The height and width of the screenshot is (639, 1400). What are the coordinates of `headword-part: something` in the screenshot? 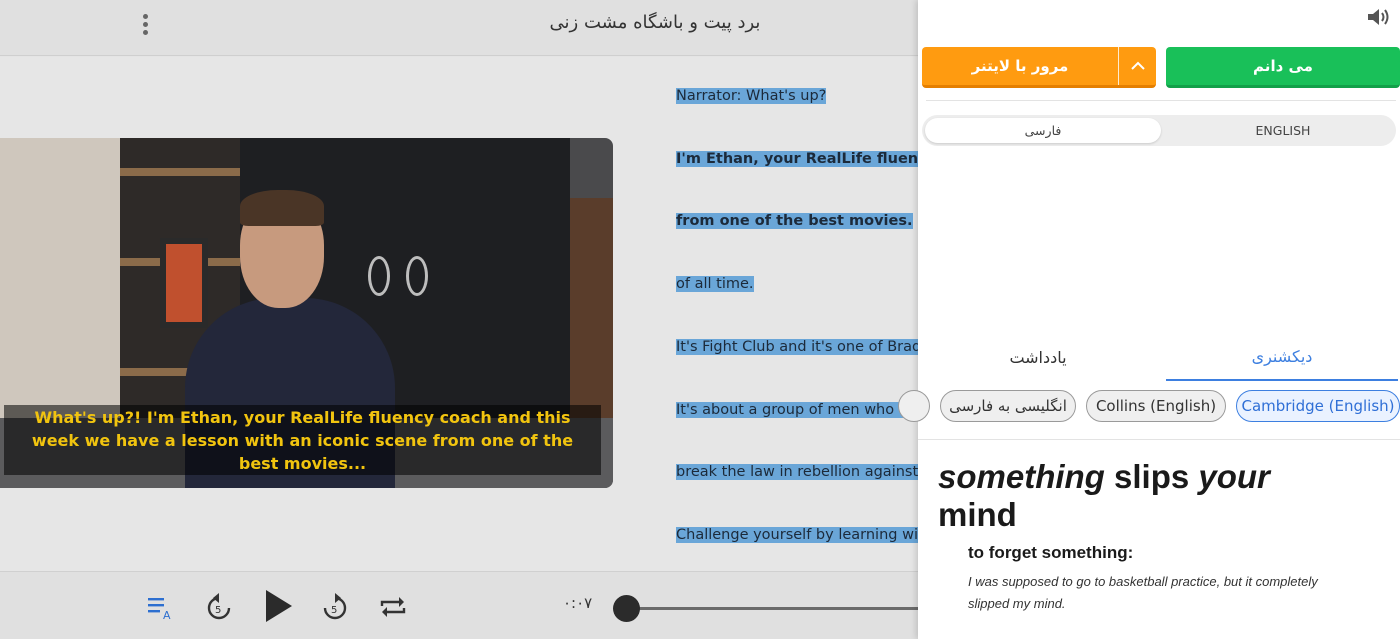 It's located at (1021, 476).